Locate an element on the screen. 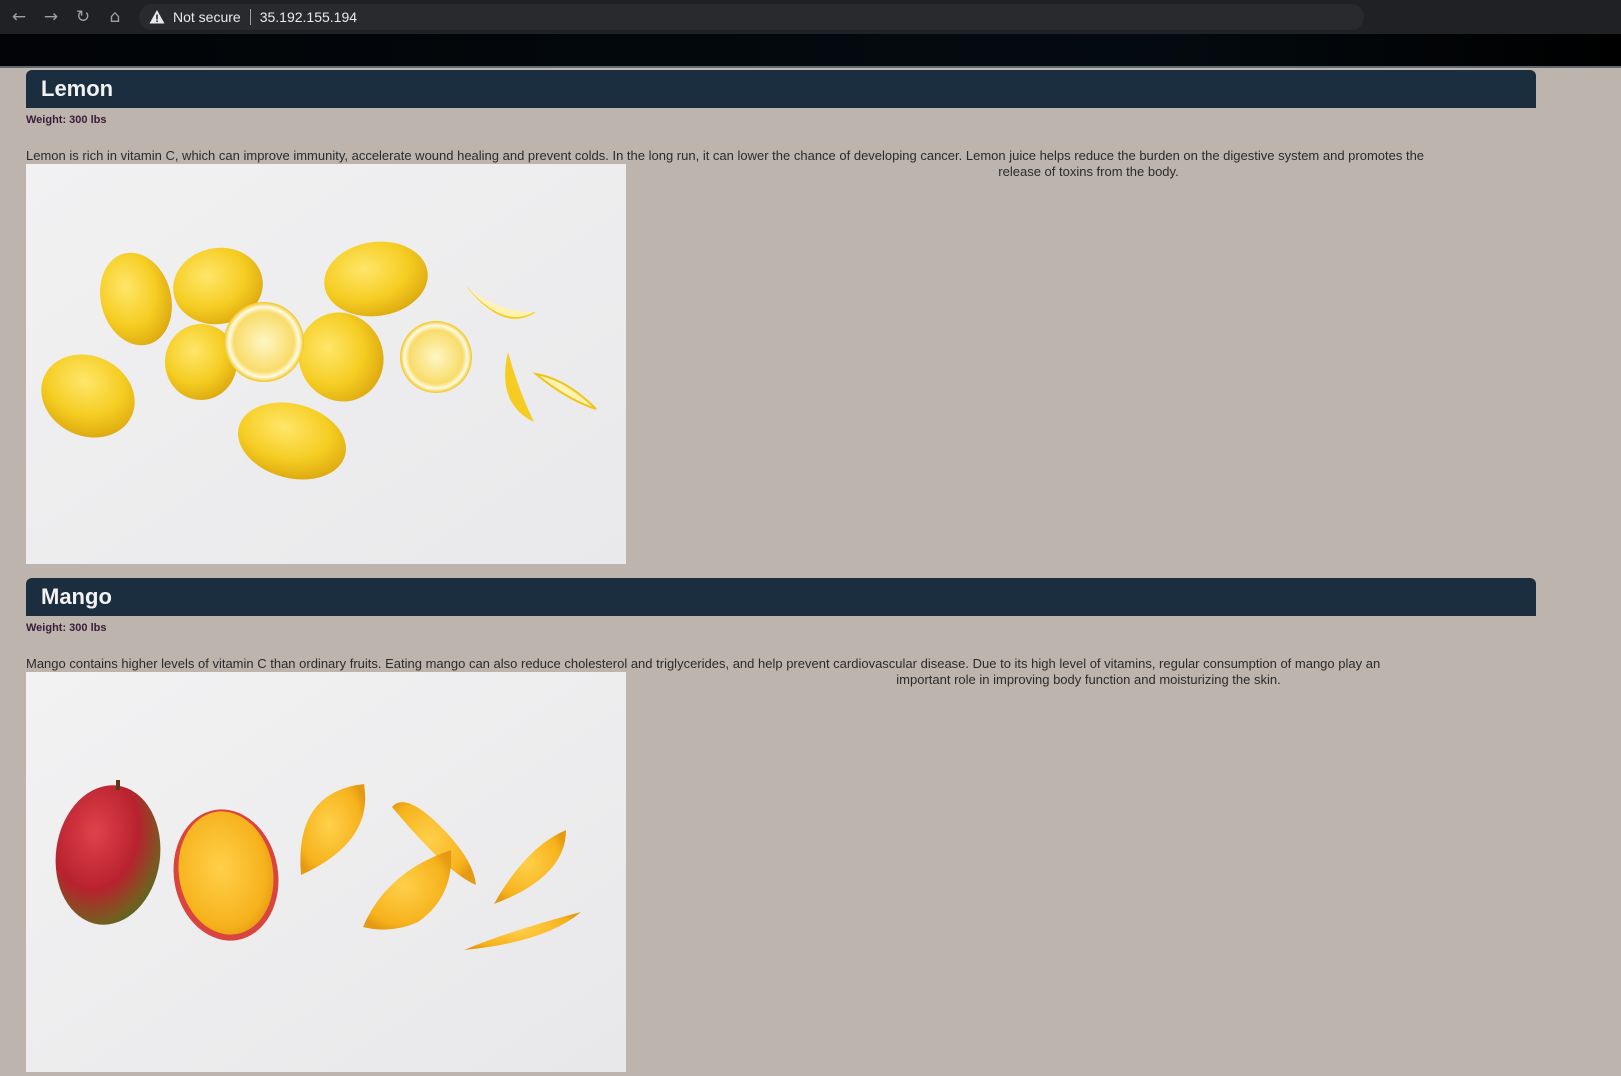  address-bar: Not secure 35.192.155.194 is located at coordinates (751, 17).